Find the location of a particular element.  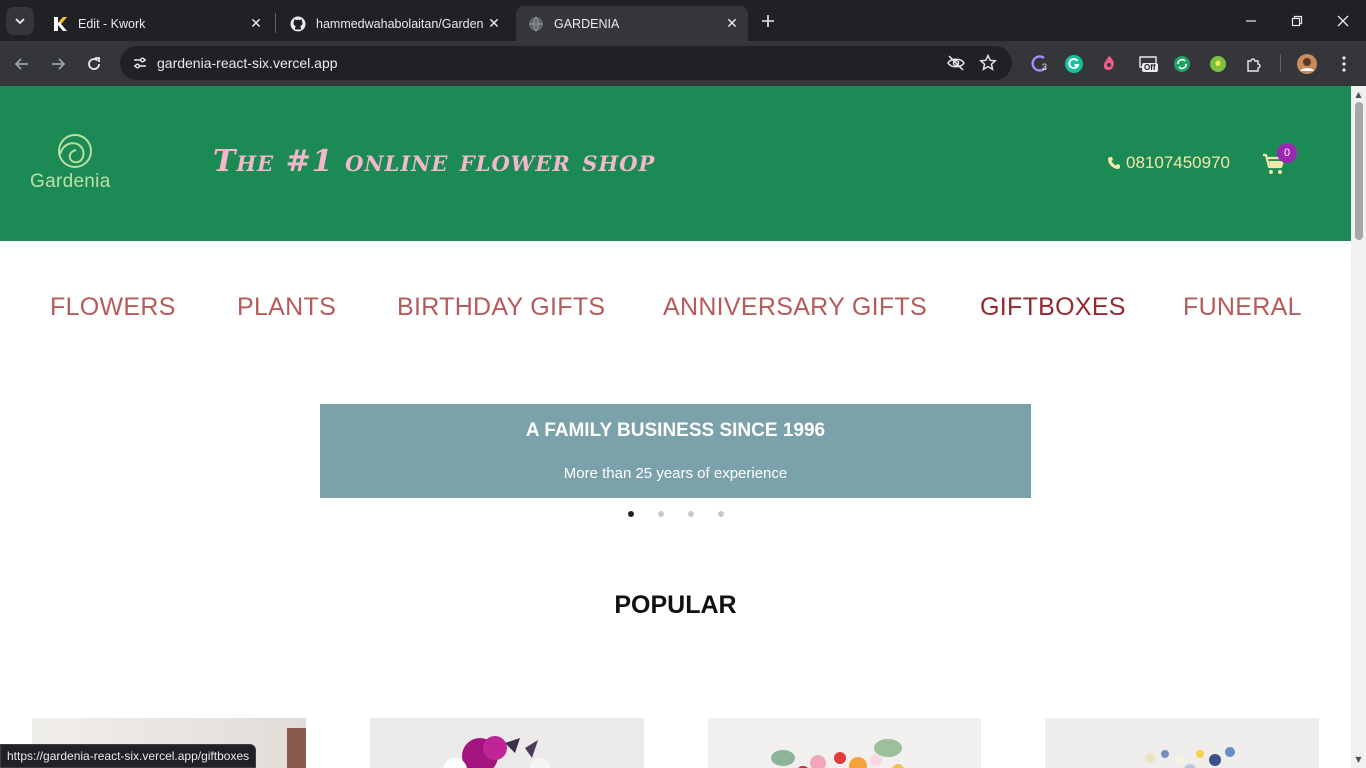

nav-flowers: FLOWERS is located at coordinates (113, 307).